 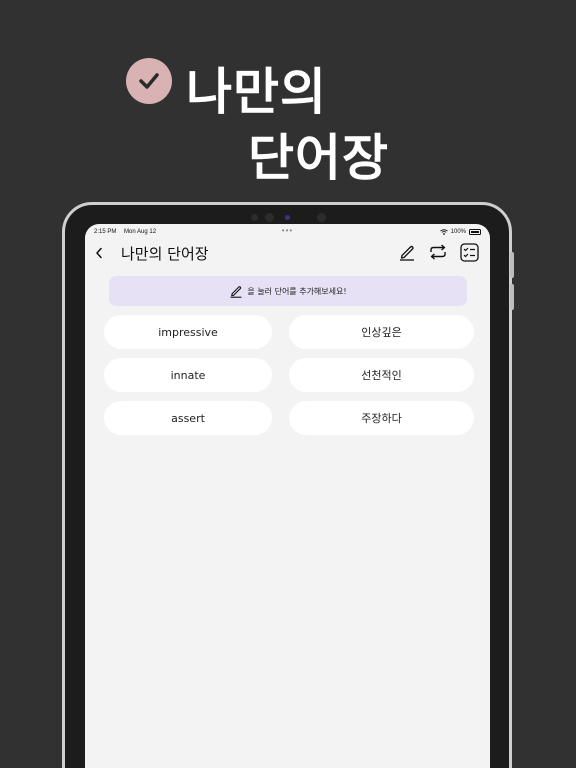 I want to click on volume-down-button, so click(x=512, y=297).